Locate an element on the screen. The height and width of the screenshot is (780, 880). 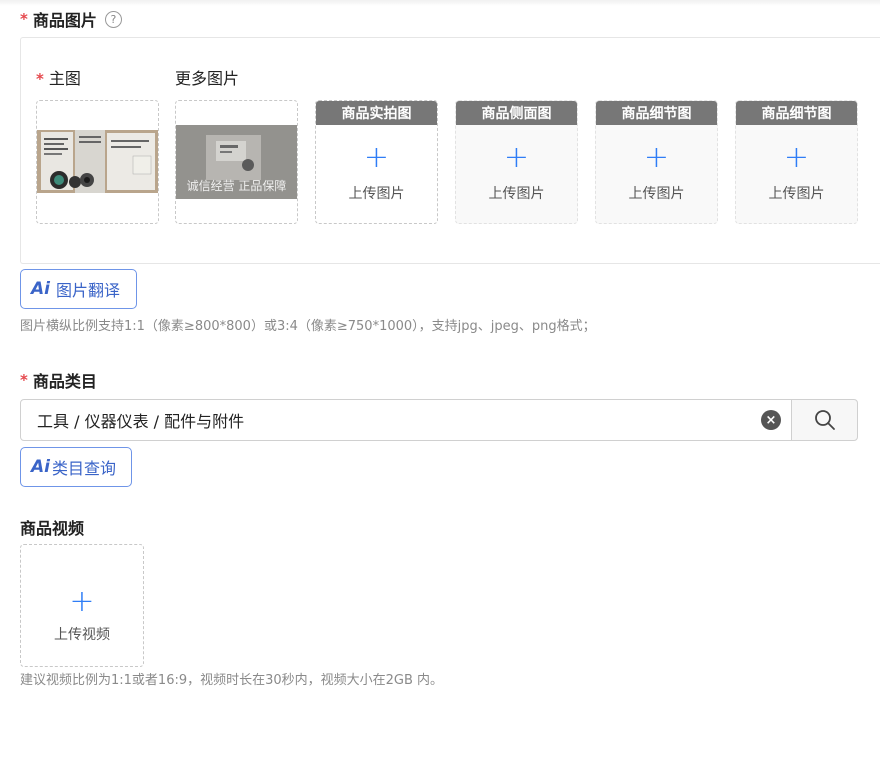
upload-slot-real-photo: 商品实拍图 + 上传图片 is located at coordinates (376, 162).